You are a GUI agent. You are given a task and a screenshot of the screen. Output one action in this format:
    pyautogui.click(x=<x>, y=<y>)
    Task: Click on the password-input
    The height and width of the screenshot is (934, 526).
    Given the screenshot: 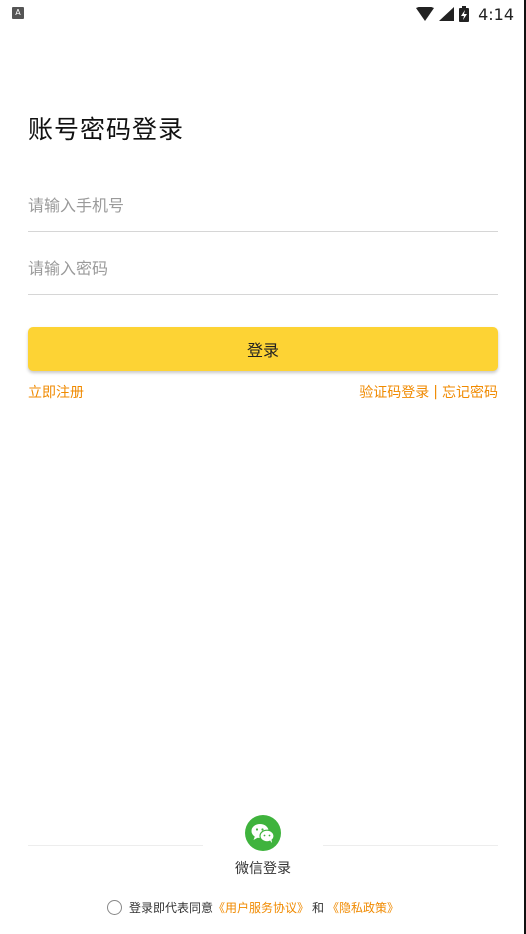 What is the action you would take?
    pyautogui.click(x=263, y=268)
    